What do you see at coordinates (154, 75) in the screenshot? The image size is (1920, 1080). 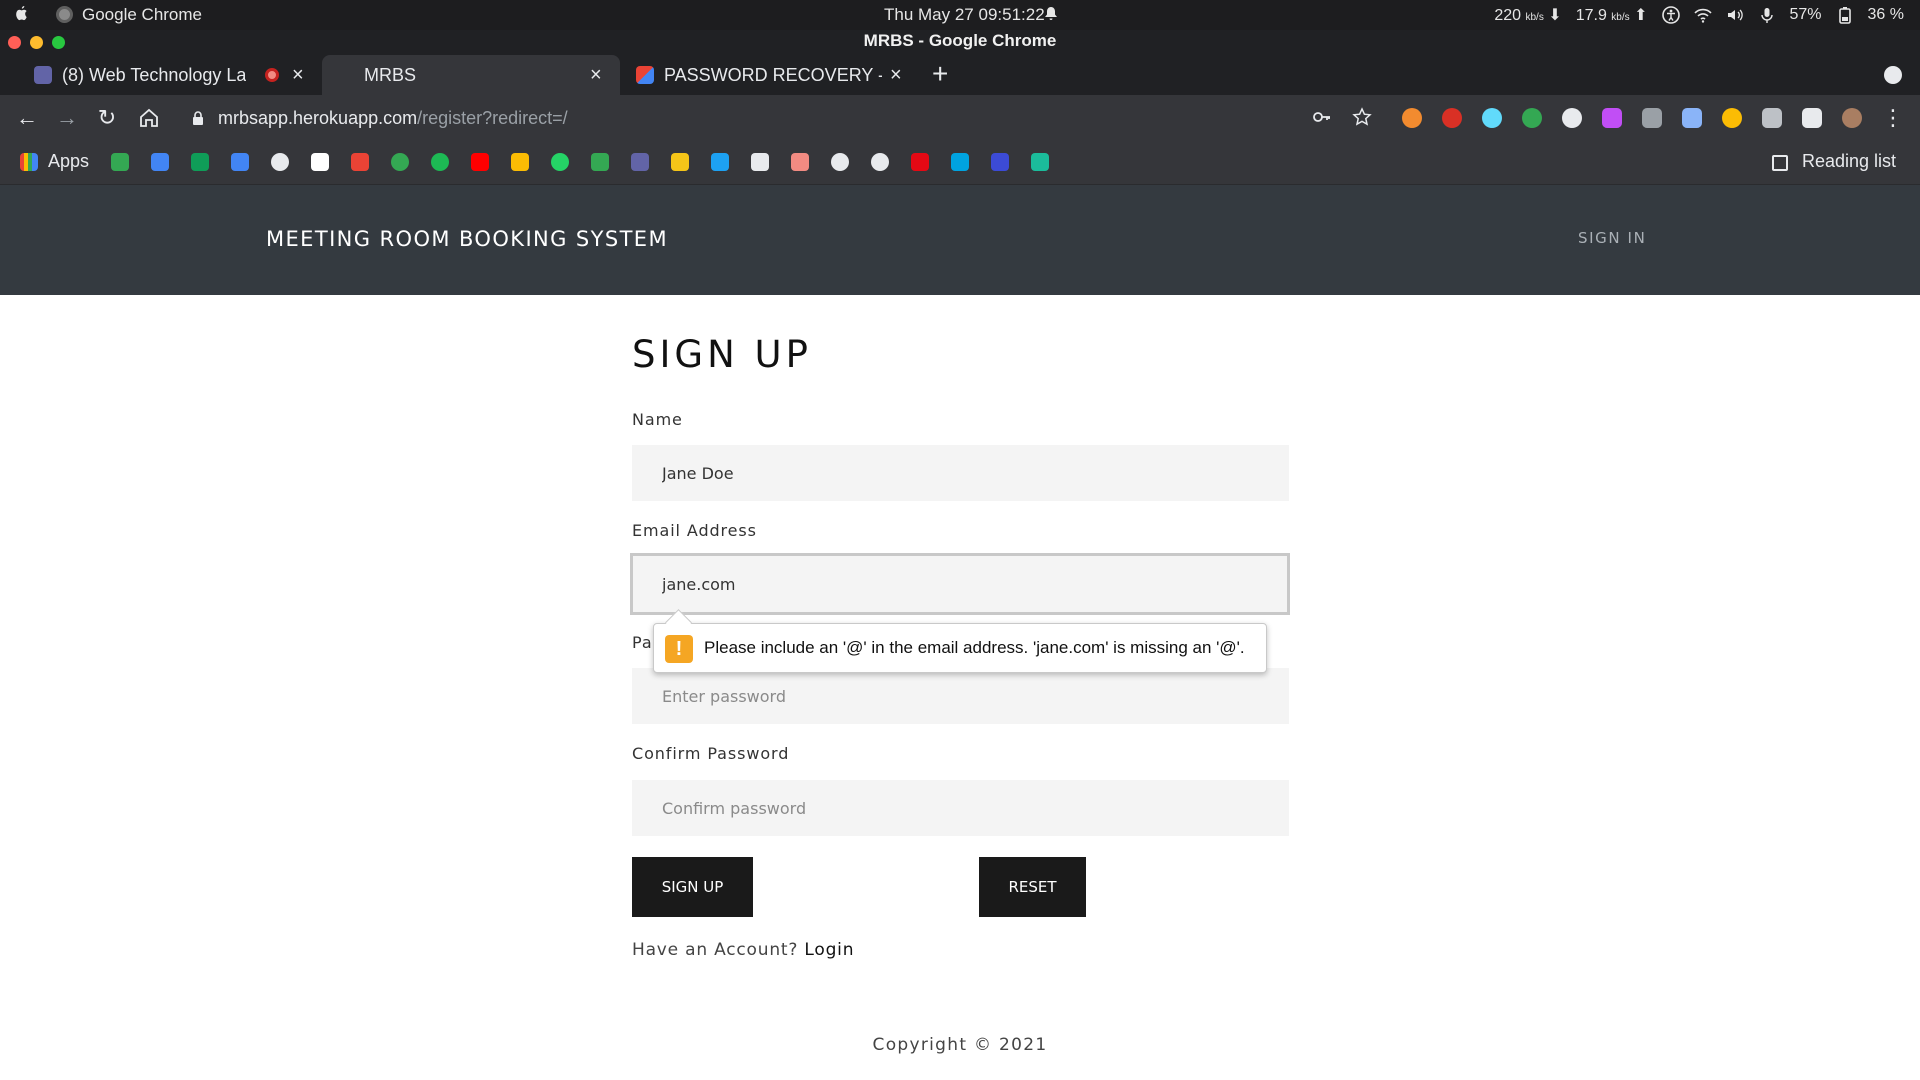 I see `tab-title: (8) Web Technology La` at bounding box center [154, 75].